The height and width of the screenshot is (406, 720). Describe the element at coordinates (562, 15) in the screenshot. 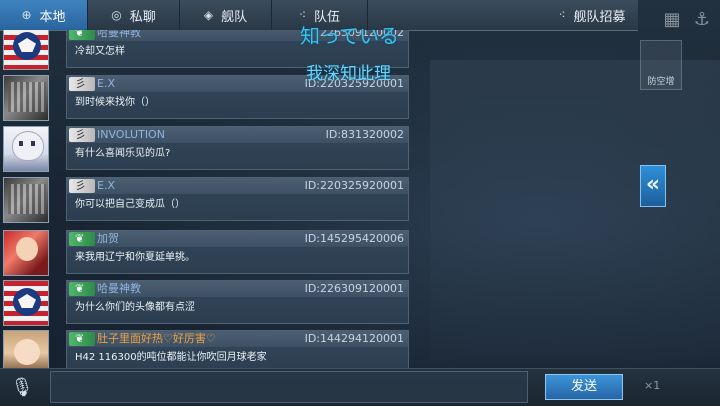

I see `recruit-icon: ⁖` at that location.